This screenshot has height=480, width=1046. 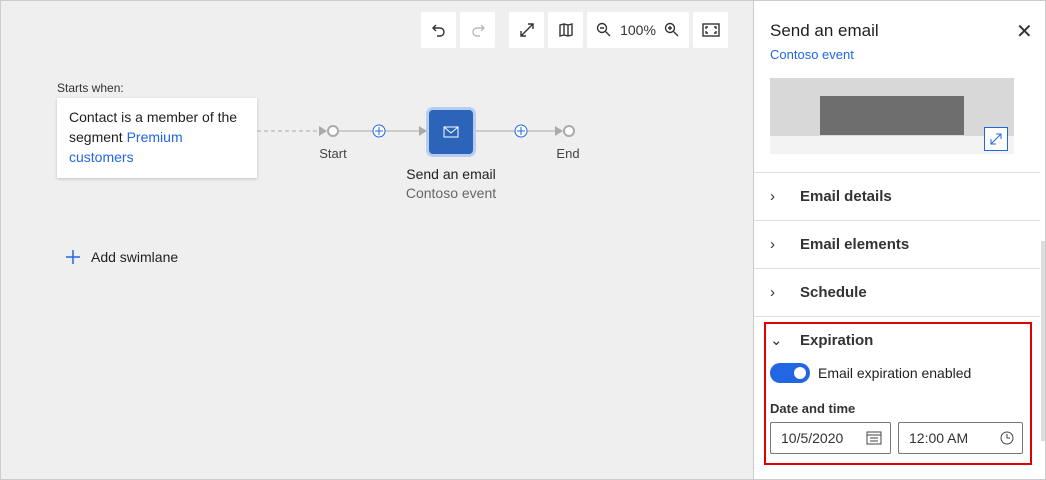 What do you see at coordinates (90, 88) in the screenshot?
I see `starts-when-label: Starts when:` at bounding box center [90, 88].